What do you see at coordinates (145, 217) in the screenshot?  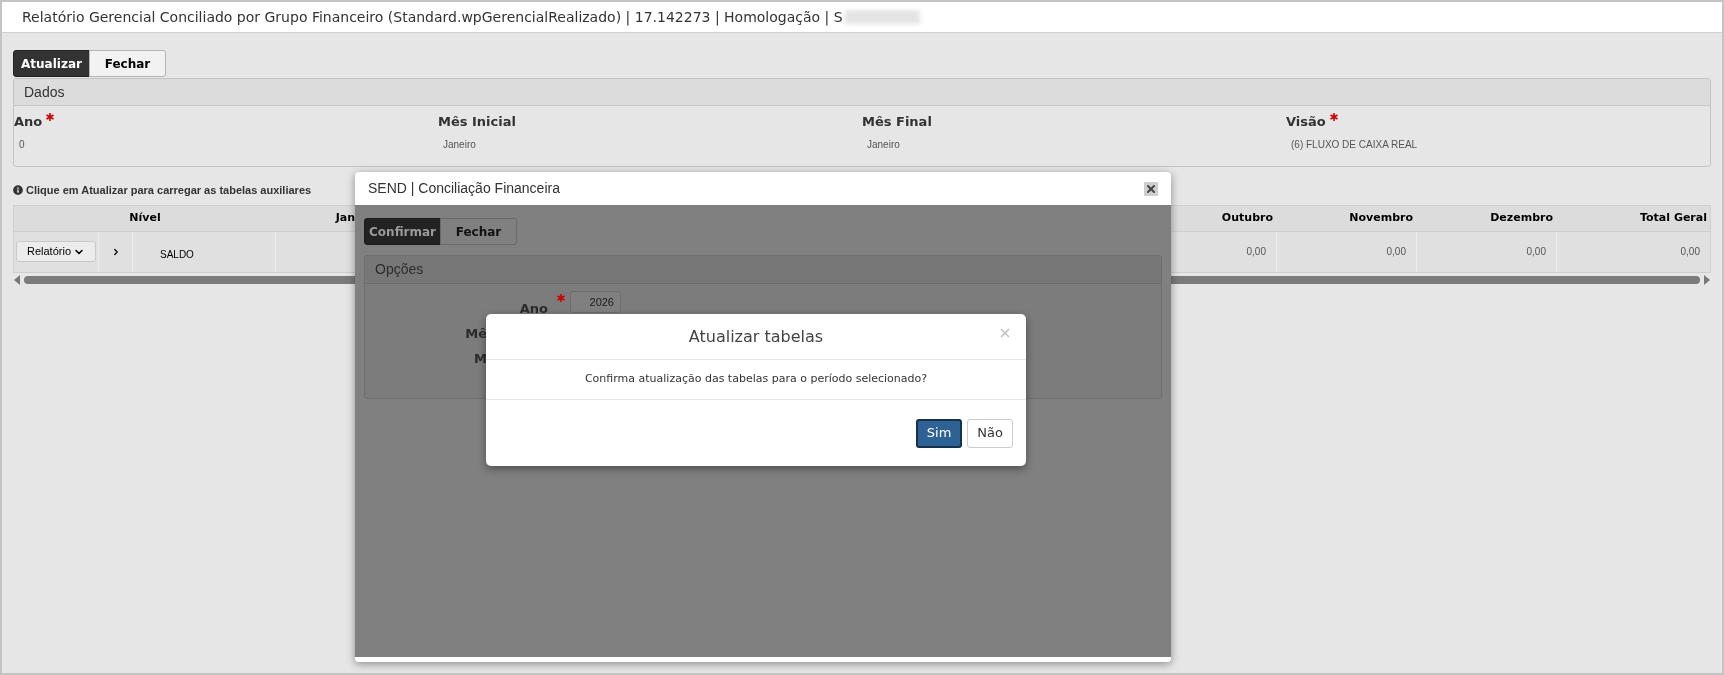 I see `column-header: Nível` at bounding box center [145, 217].